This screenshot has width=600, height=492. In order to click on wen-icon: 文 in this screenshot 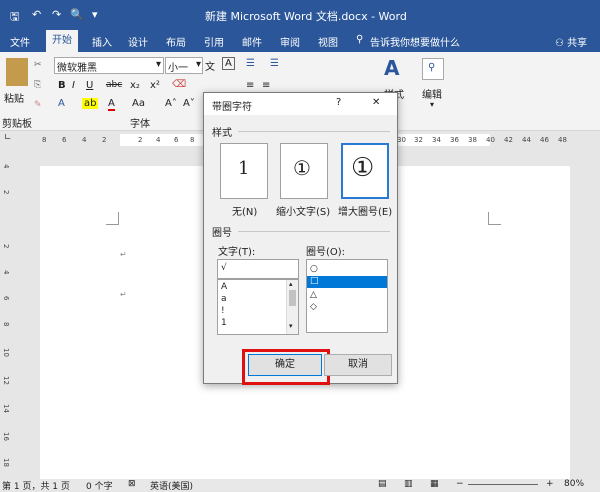, I will do `click(210, 65)`.